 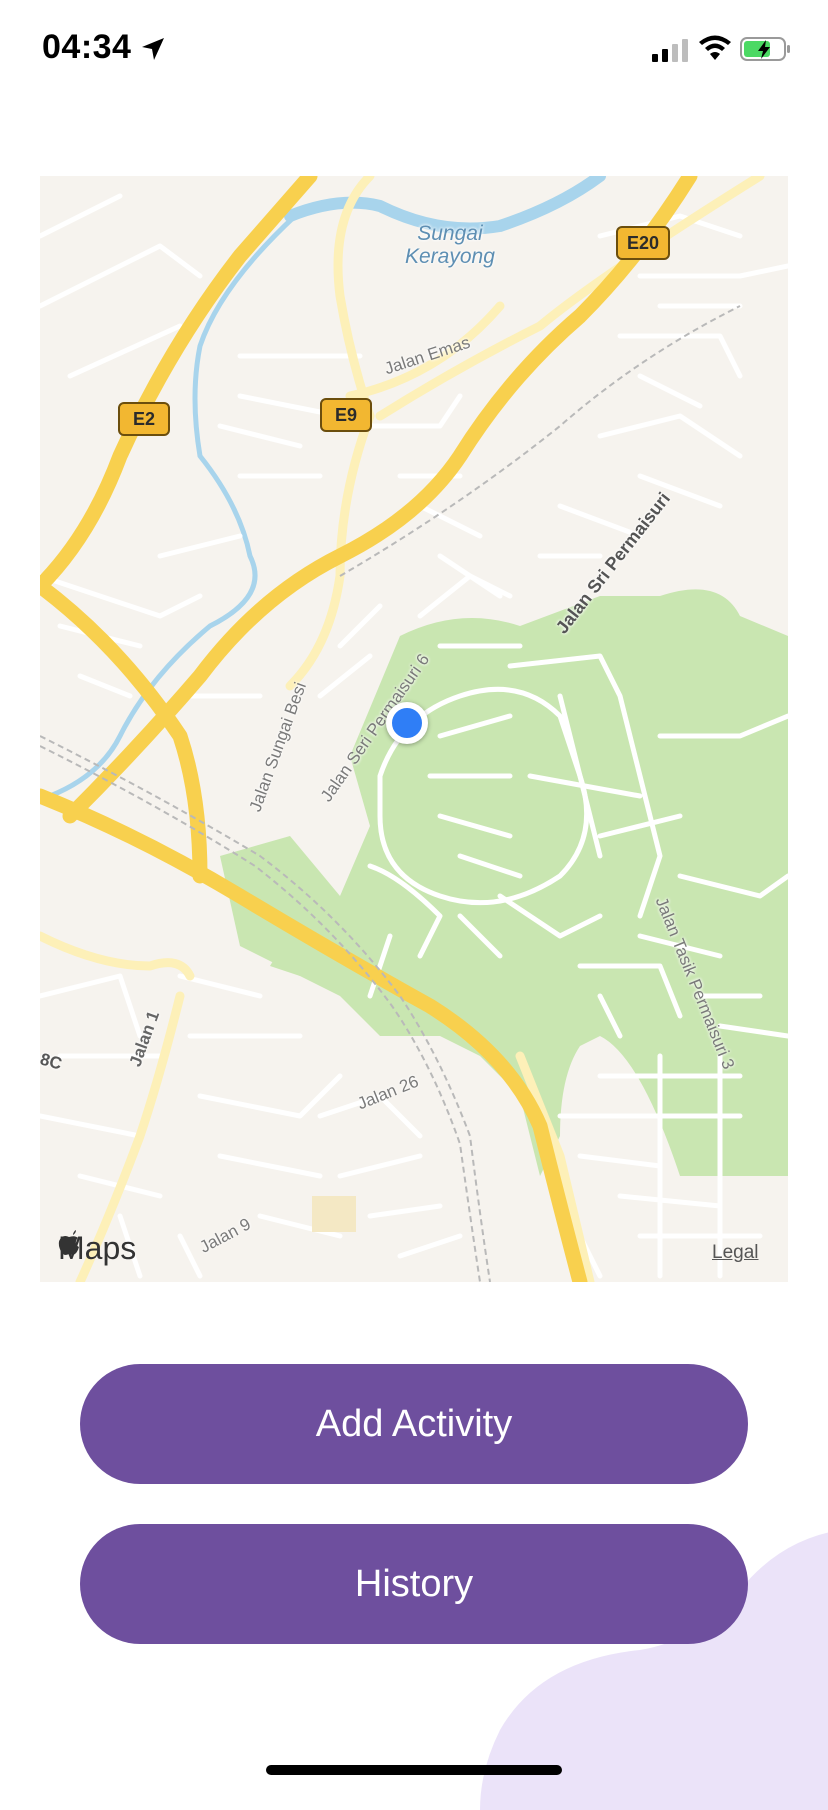 I want to click on battery-charging-icon, so click(x=765, y=49).